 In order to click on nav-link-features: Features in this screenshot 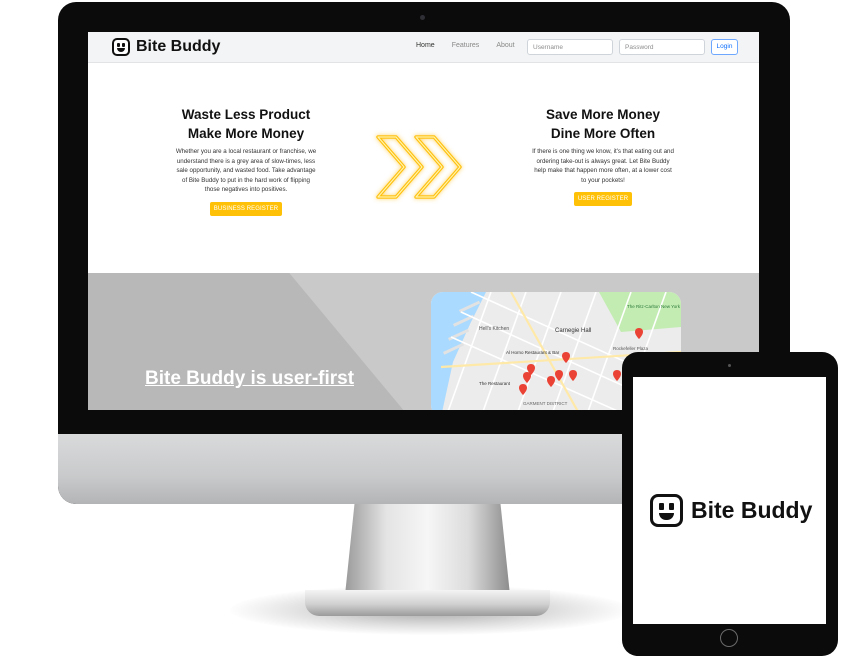, I will do `click(466, 45)`.